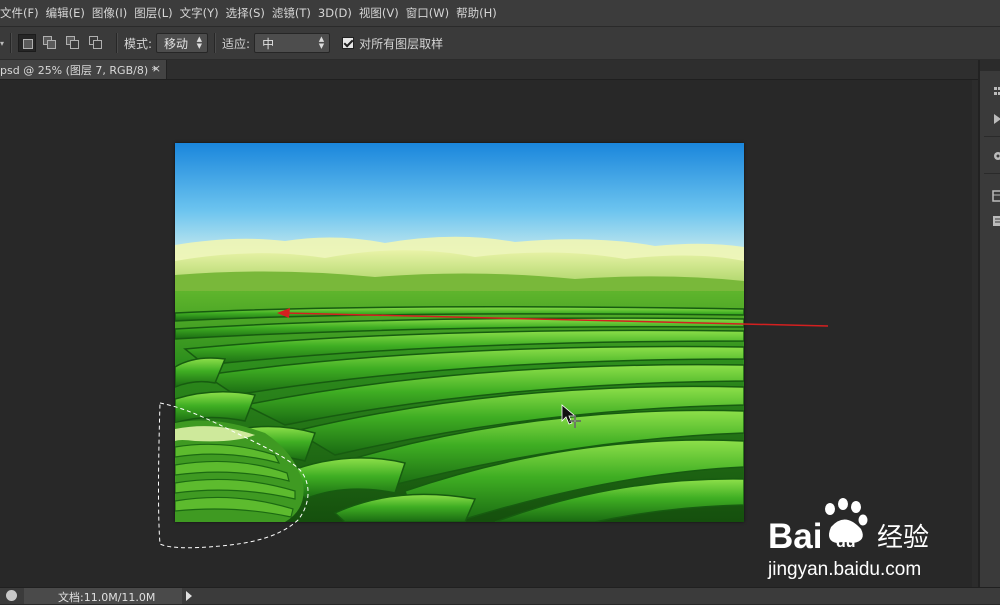  Describe the element at coordinates (236, 43) in the screenshot. I see `adapt-label: 适应:` at that location.